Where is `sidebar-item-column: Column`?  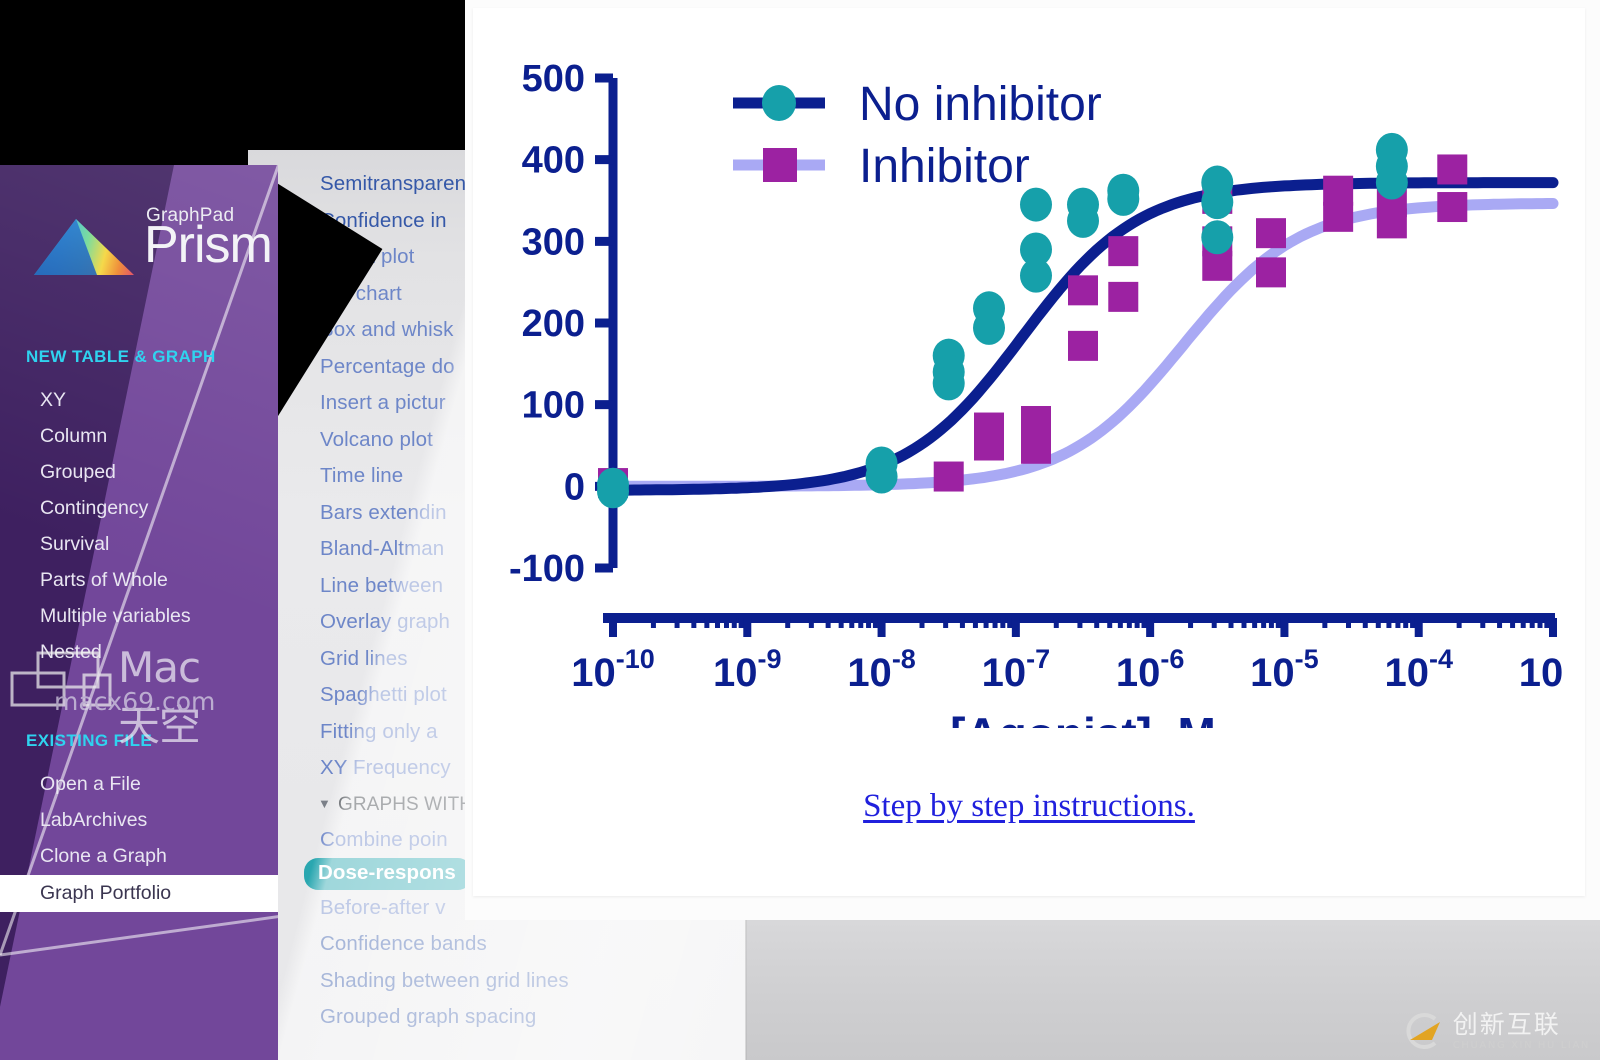
sidebar-item-column: Column is located at coordinates (73, 436).